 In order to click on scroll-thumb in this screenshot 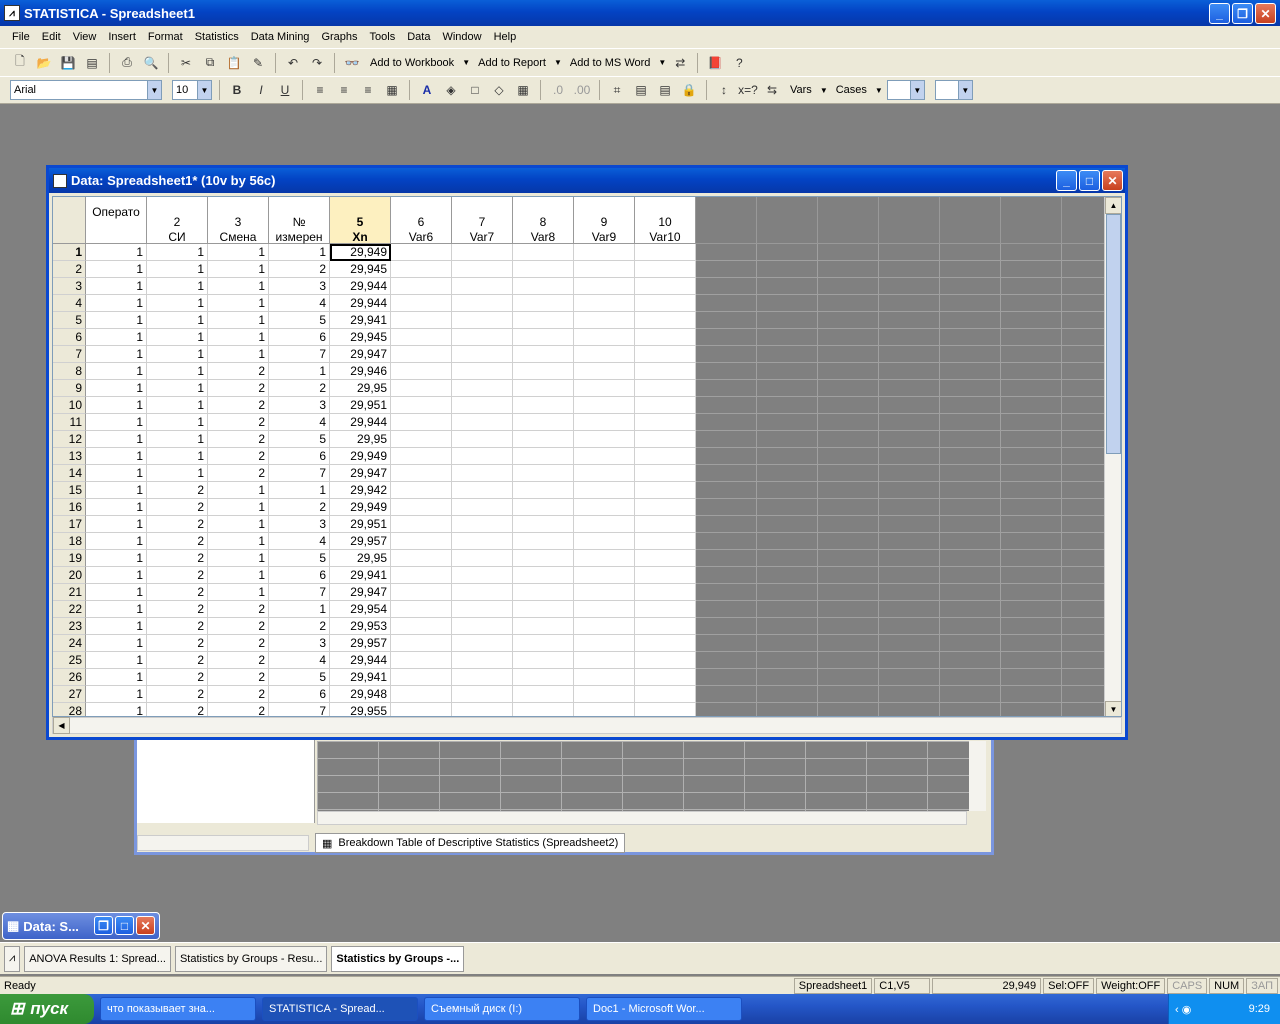, I will do `click(1113, 334)`.